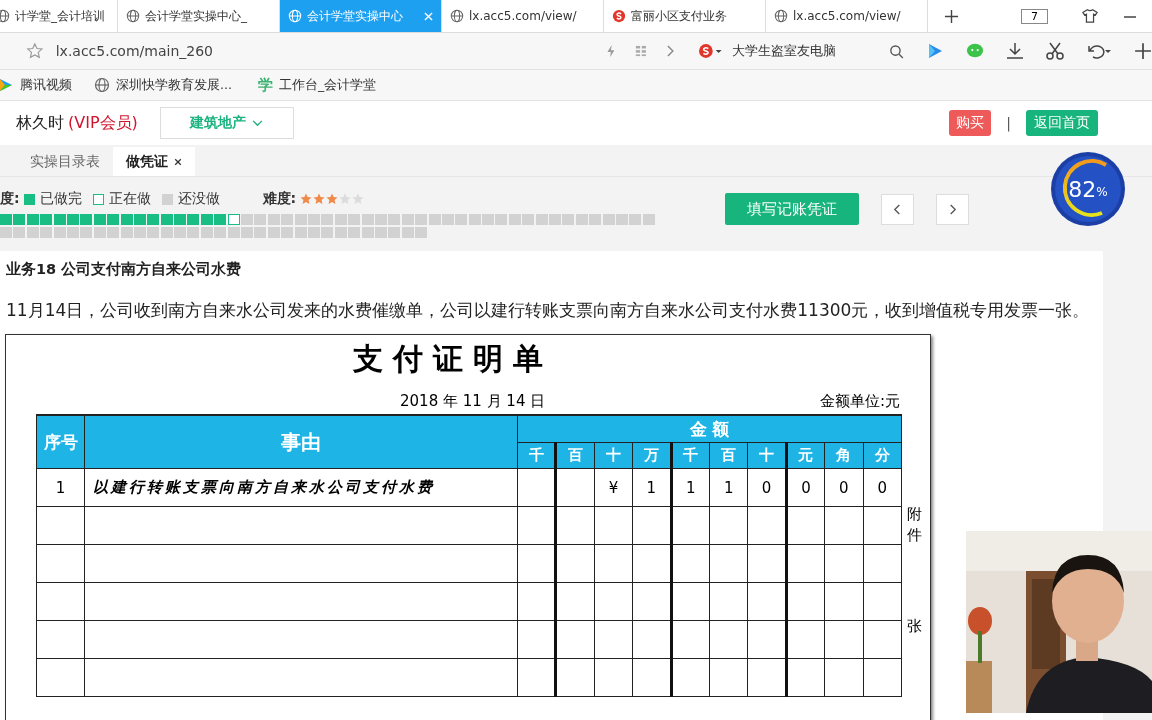 The image size is (1152, 720). Describe the element at coordinates (65, 161) in the screenshot. I see `page-tab: 实操目录表` at that location.